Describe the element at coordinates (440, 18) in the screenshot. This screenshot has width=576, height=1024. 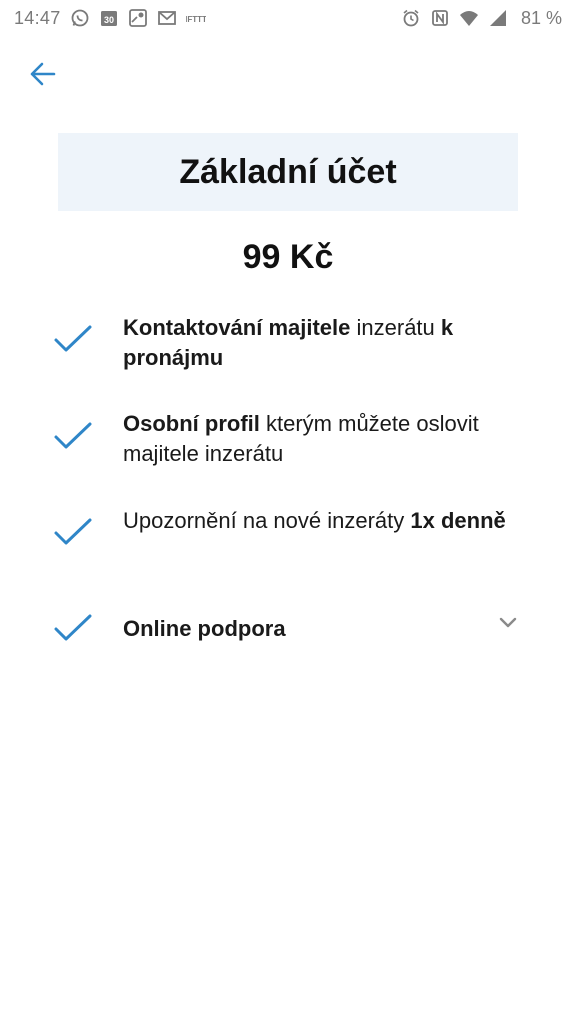
I see `nfc-icon` at that location.